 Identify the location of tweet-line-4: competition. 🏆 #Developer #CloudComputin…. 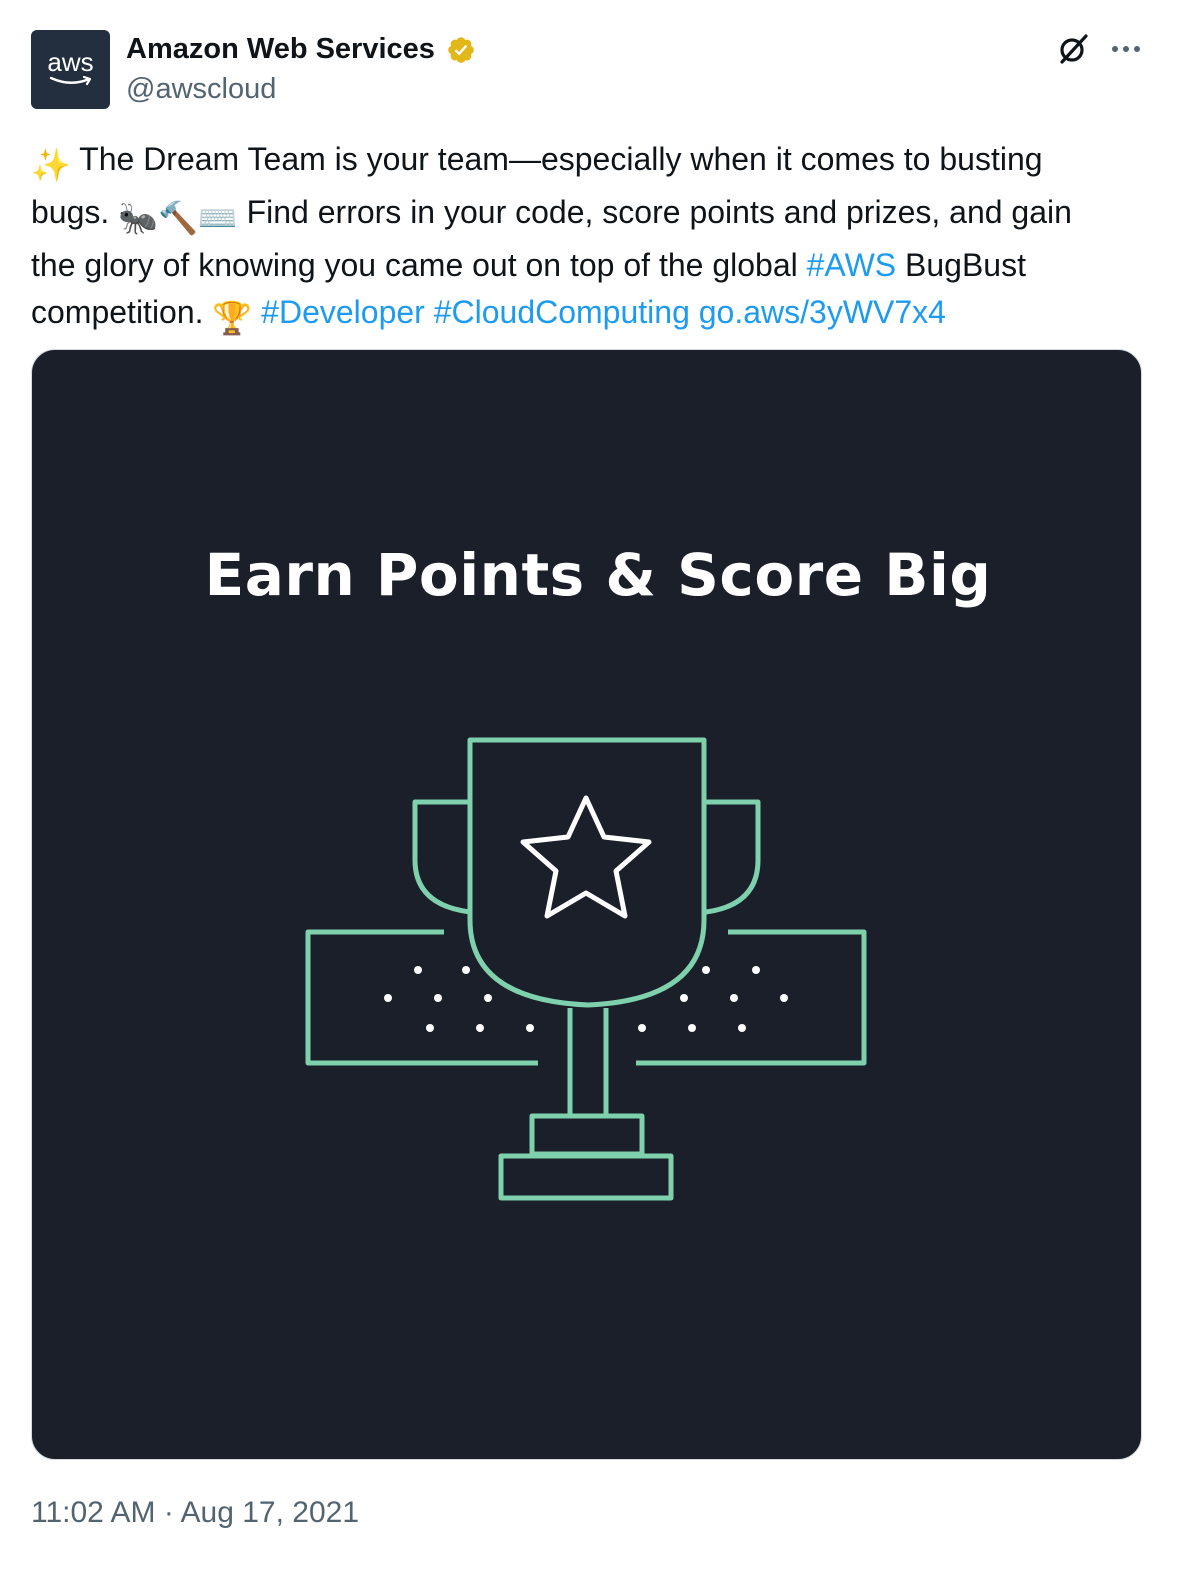
(601, 315).